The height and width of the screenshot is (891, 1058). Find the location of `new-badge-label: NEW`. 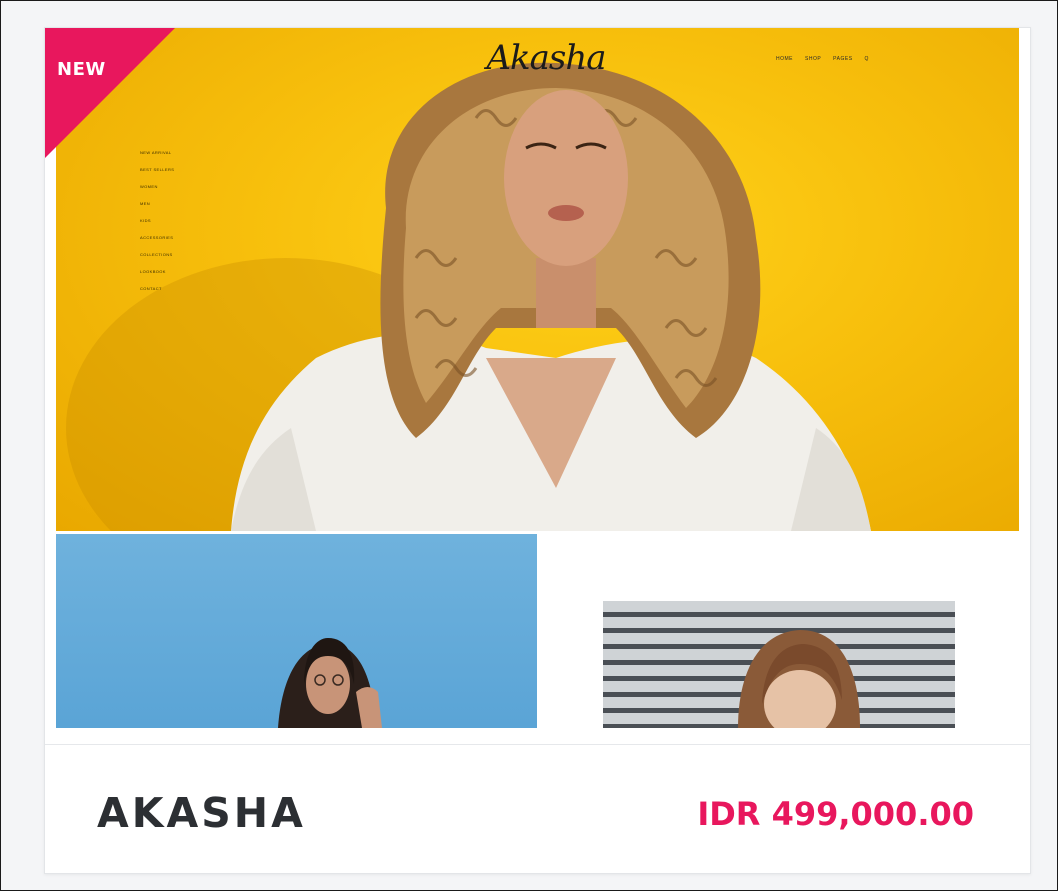

new-badge-label: NEW is located at coordinates (81, 69).